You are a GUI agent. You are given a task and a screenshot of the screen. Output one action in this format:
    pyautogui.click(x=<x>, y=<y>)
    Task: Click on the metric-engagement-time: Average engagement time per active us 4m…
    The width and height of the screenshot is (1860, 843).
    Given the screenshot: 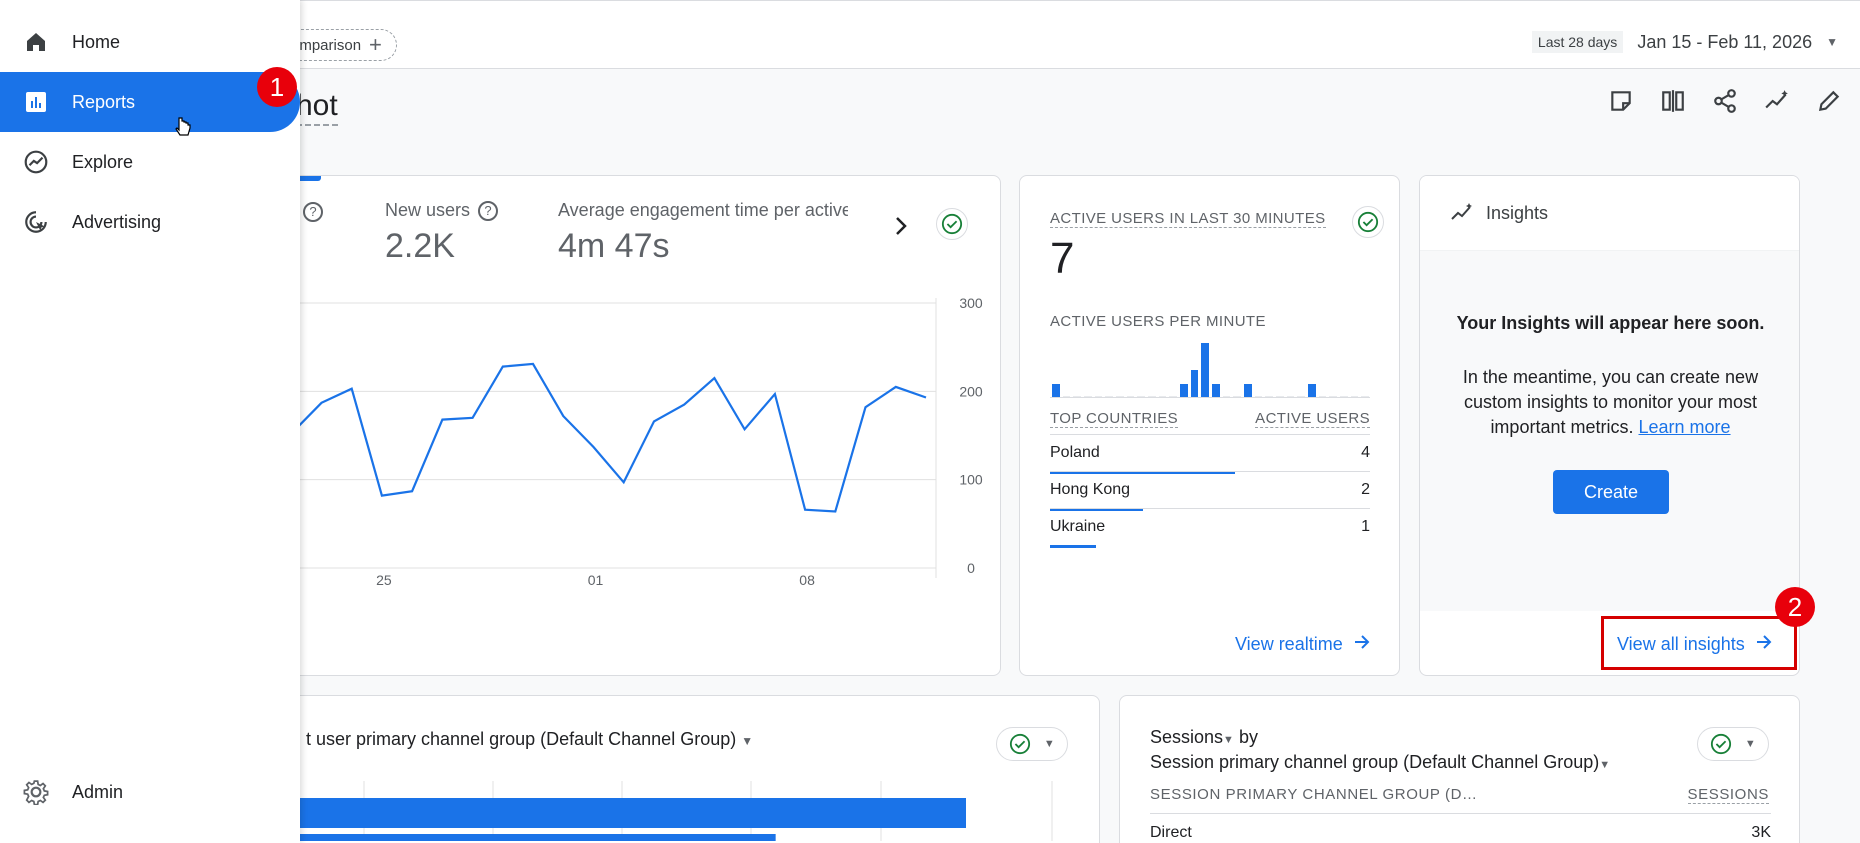 What is the action you would take?
    pyautogui.click(x=703, y=233)
    